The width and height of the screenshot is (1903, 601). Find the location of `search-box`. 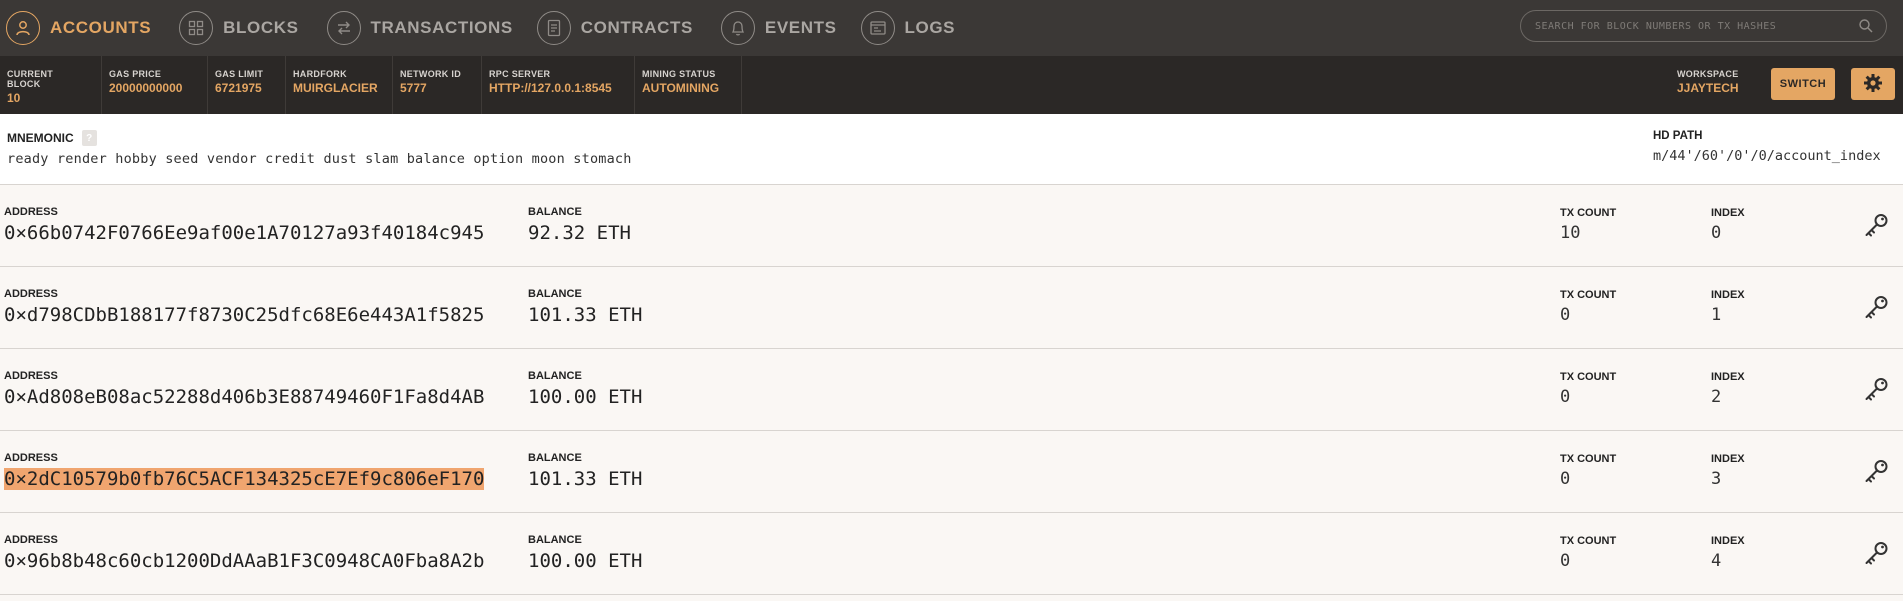

search-box is located at coordinates (1703, 26).